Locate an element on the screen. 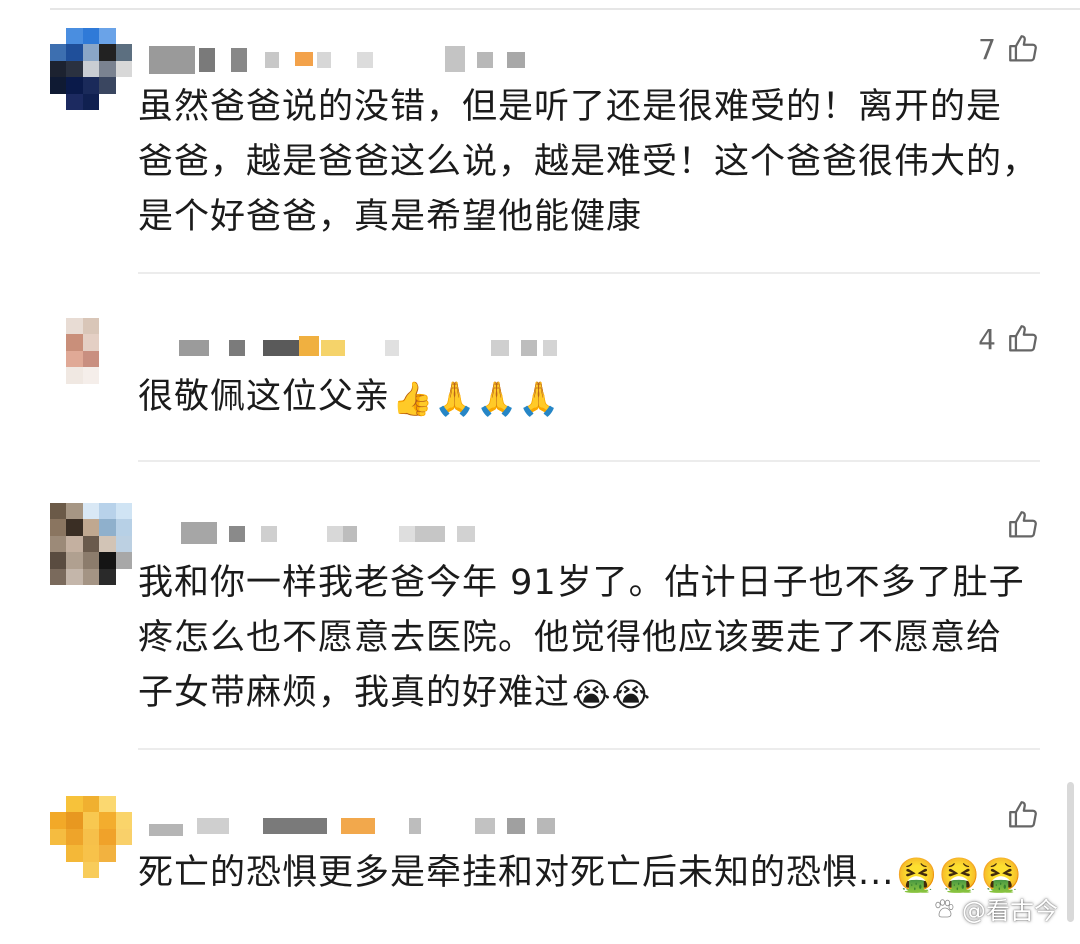  like-button: 7 is located at coordinates (1009, 49).